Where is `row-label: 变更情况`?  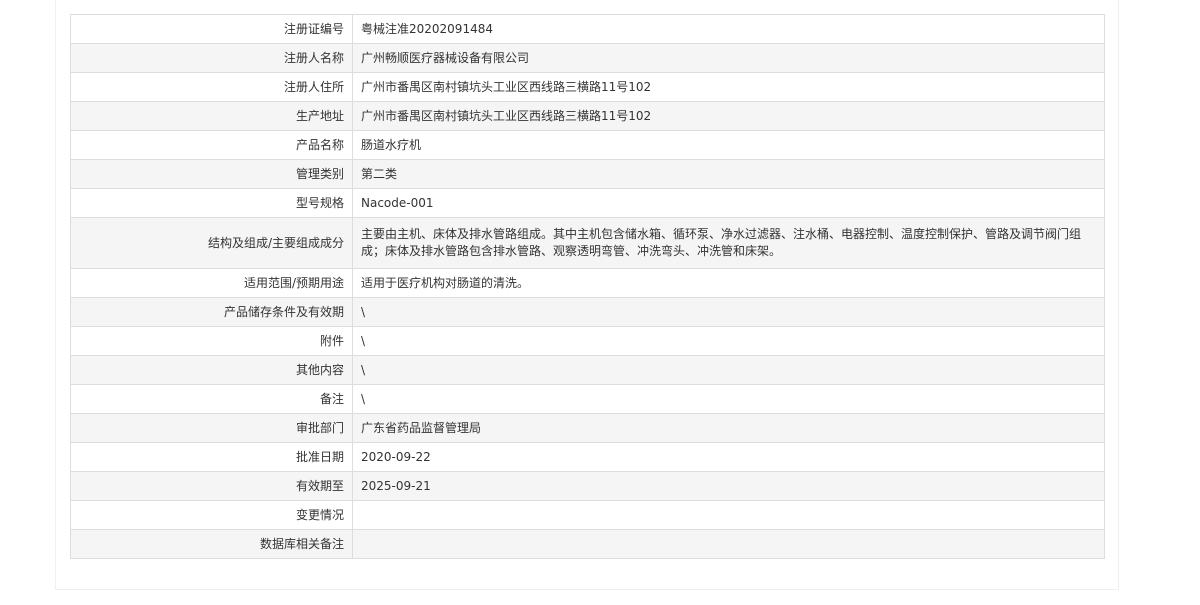 row-label: 变更情况 is located at coordinates (211, 515).